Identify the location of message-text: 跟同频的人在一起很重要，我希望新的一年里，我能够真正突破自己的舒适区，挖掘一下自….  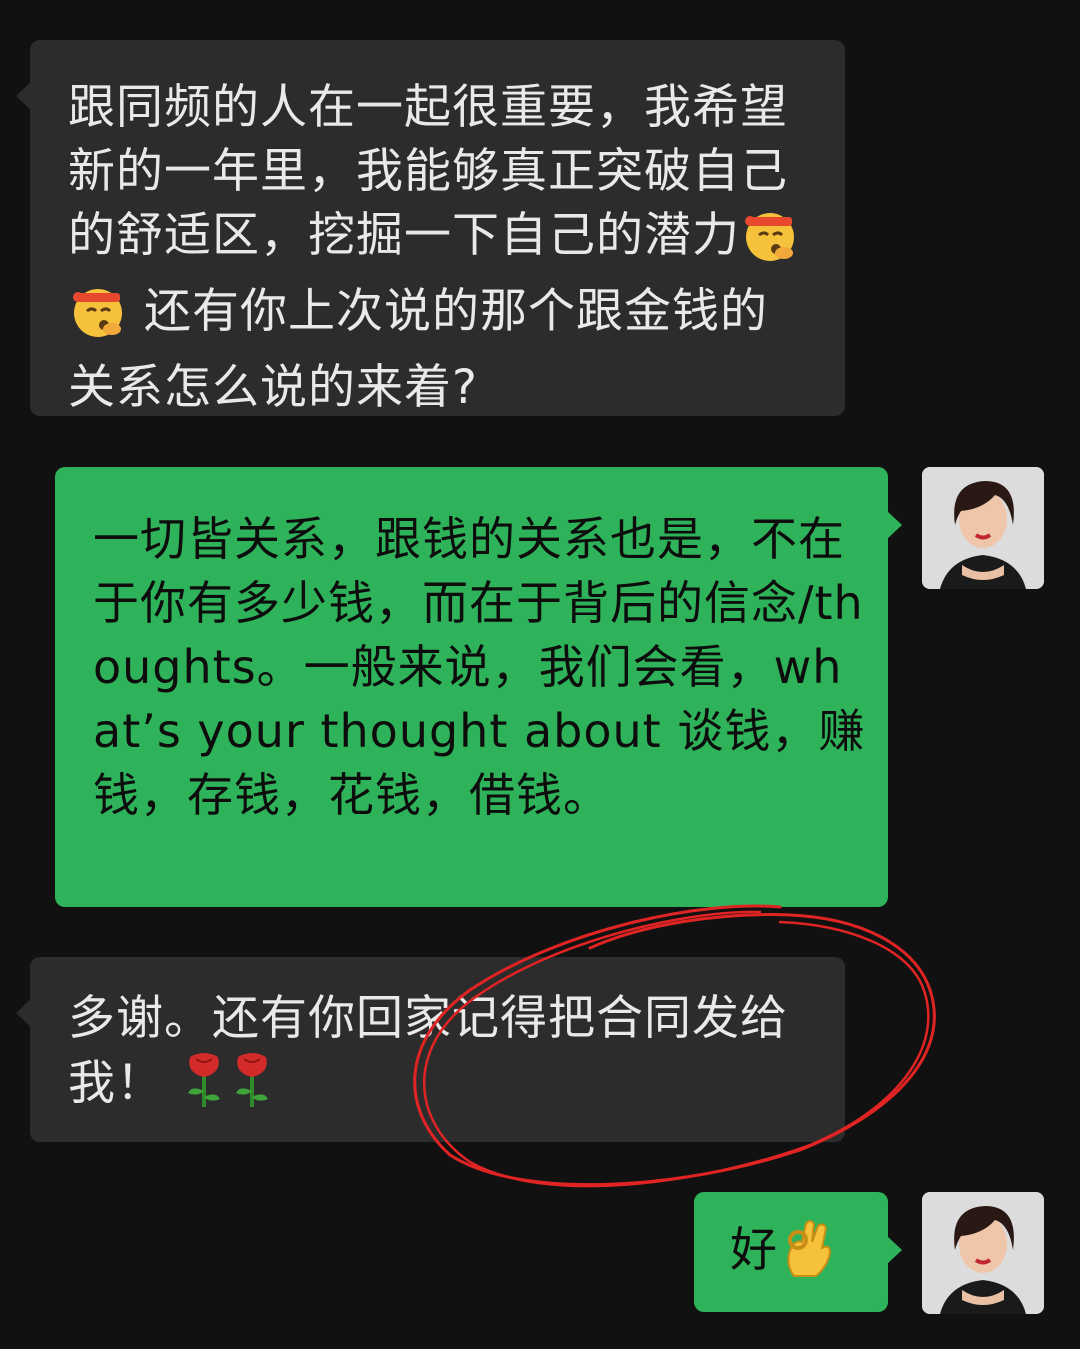
(428, 171).